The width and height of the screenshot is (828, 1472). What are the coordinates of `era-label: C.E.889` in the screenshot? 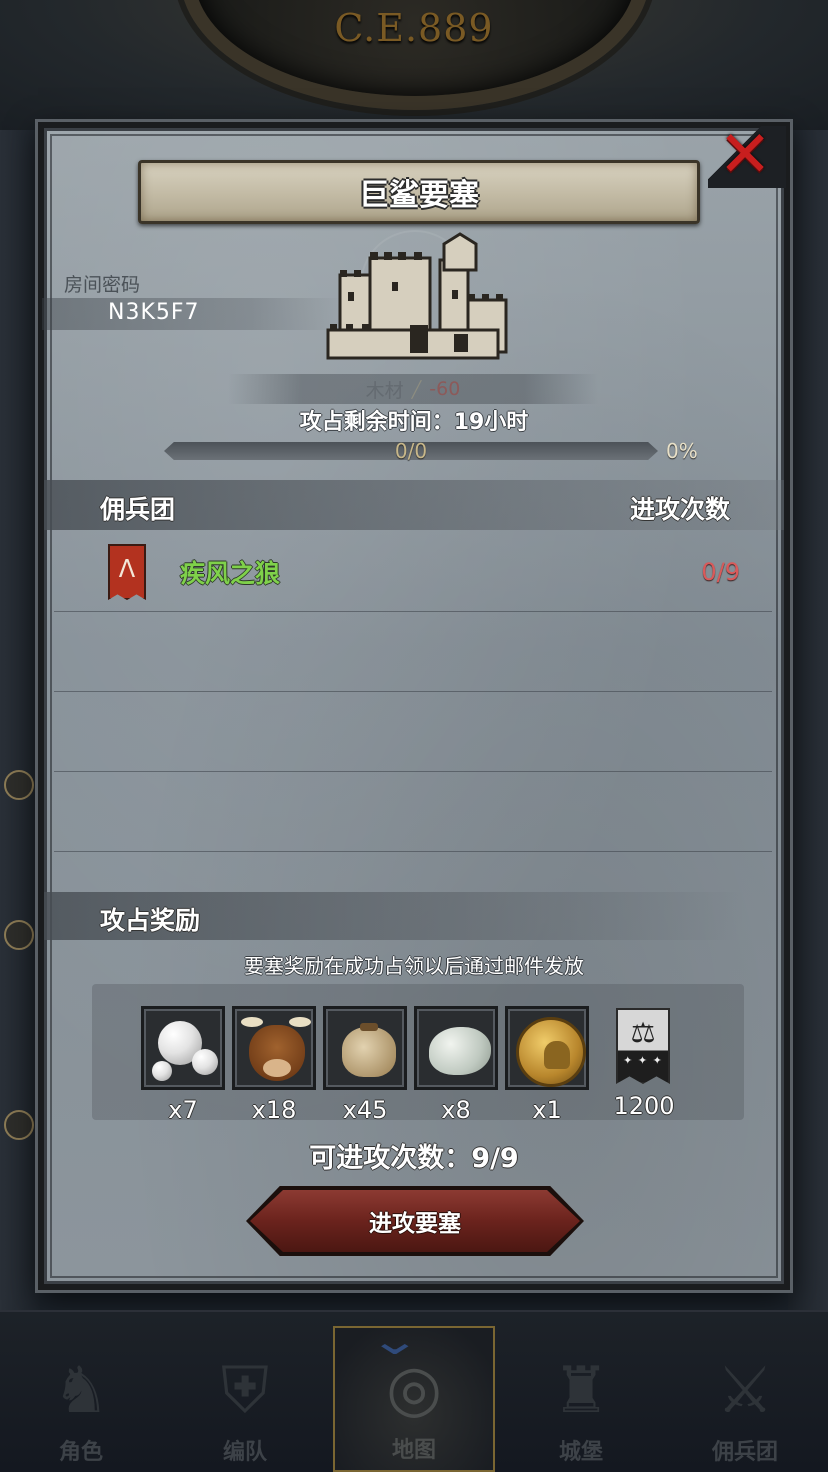 It's located at (414, 28).